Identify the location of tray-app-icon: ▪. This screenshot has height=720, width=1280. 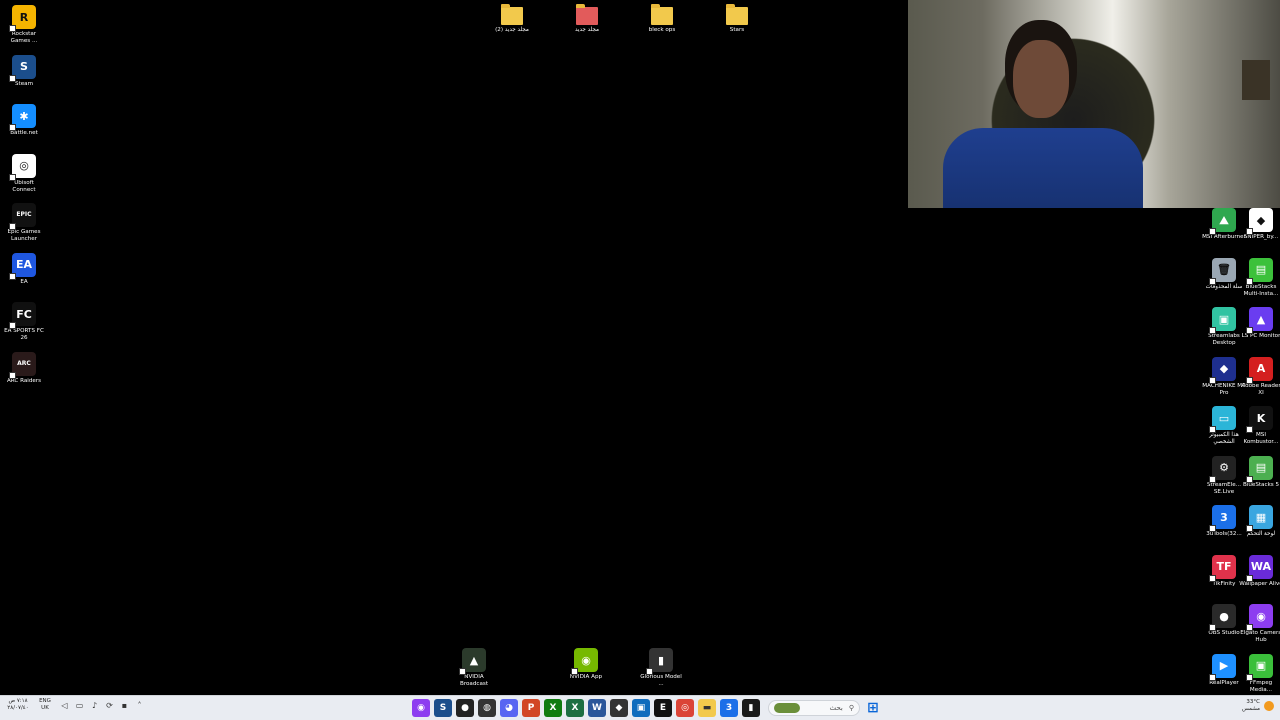
(124, 705).